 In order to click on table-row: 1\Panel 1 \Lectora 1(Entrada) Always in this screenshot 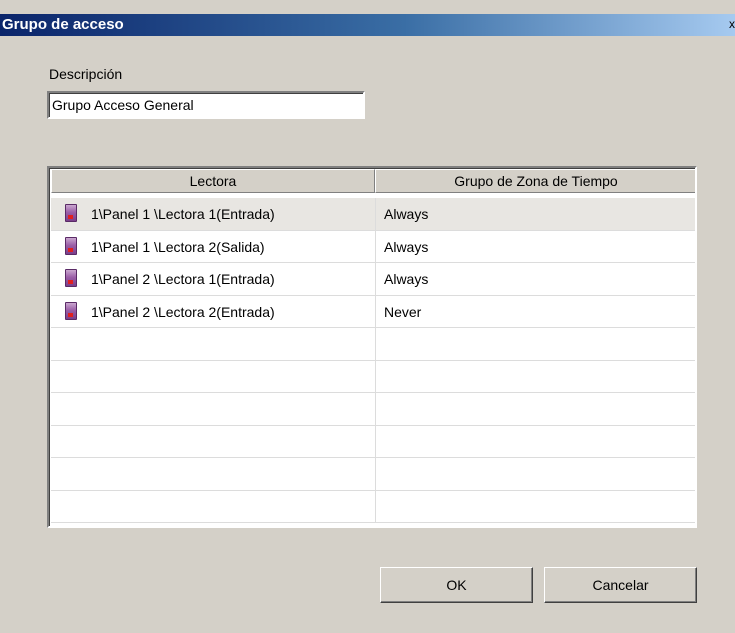, I will do `click(373, 214)`.